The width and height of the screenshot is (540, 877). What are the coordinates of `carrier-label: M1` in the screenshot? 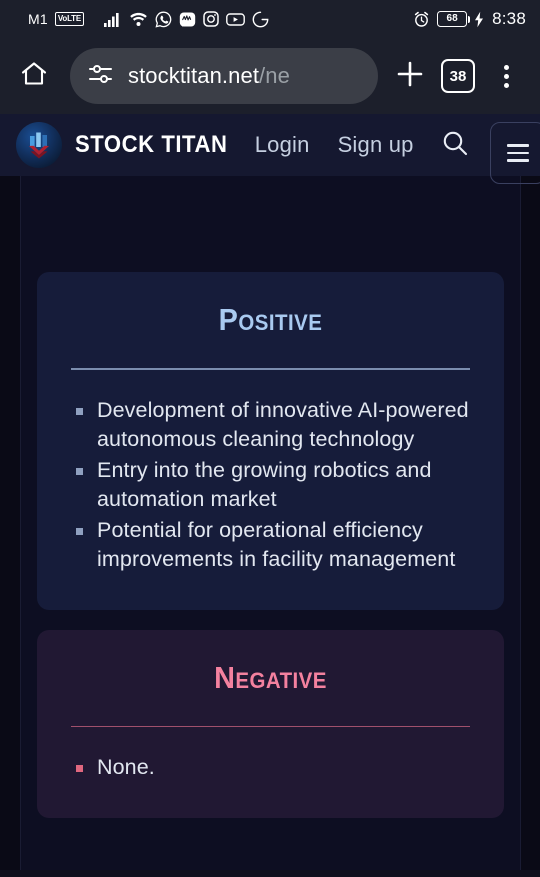 It's located at (38, 19).